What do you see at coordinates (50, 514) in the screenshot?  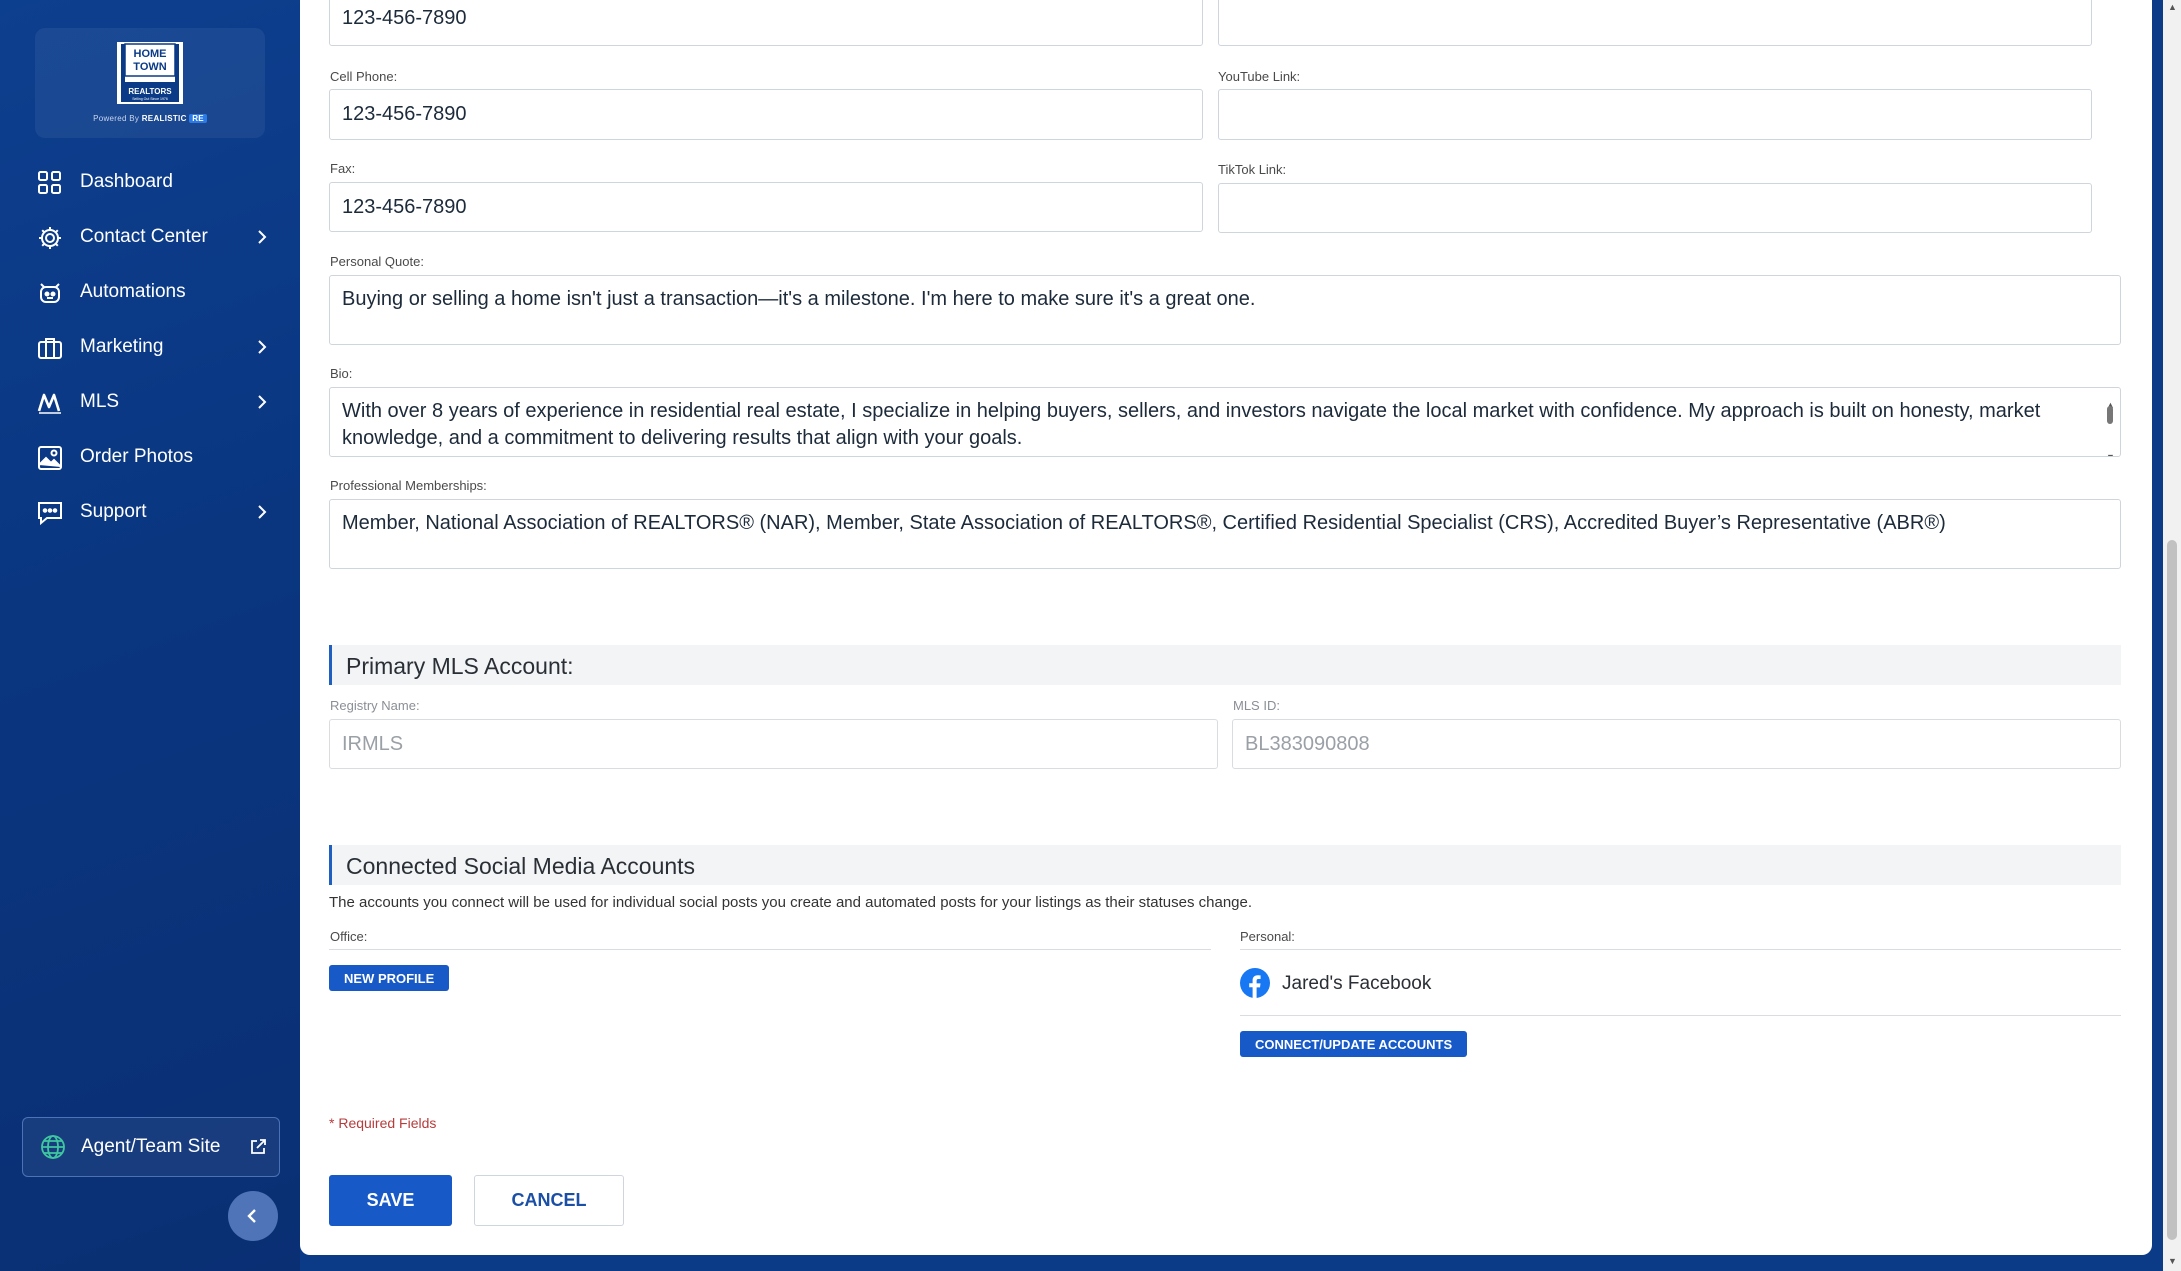 I see `chat-icon` at bounding box center [50, 514].